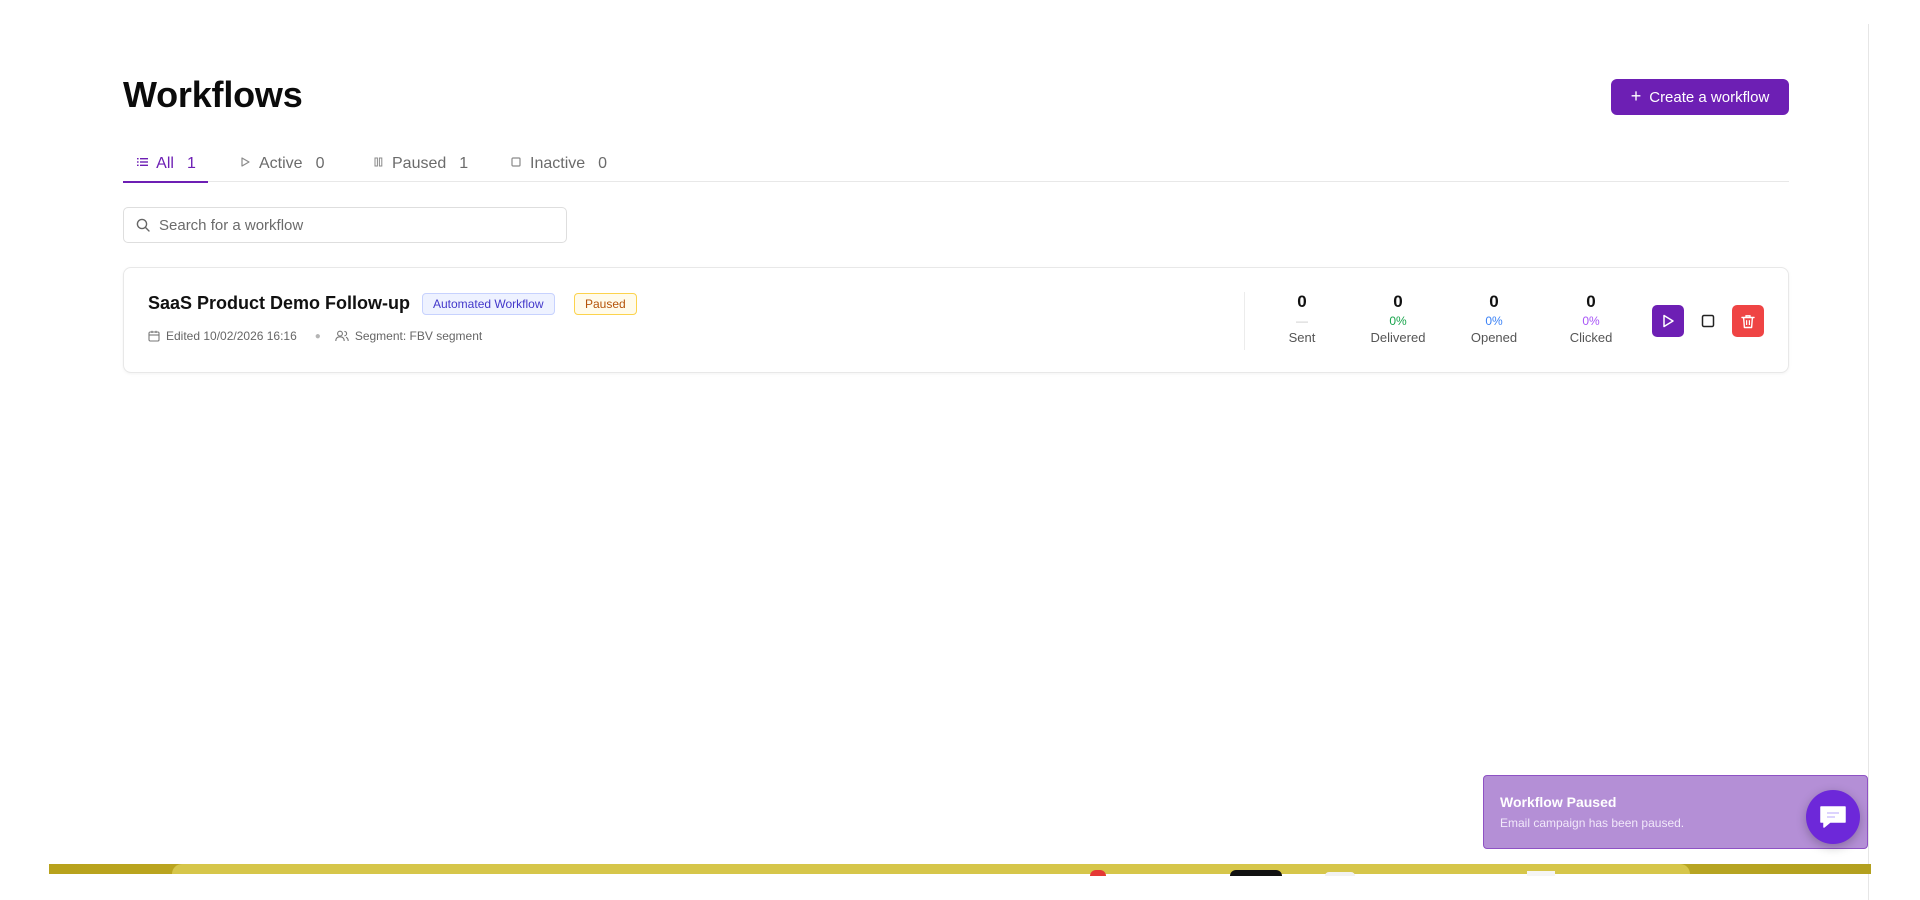  Describe the element at coordinates (1541, 873) in the screenshot. I see `dock-app-icon-document` at that location.